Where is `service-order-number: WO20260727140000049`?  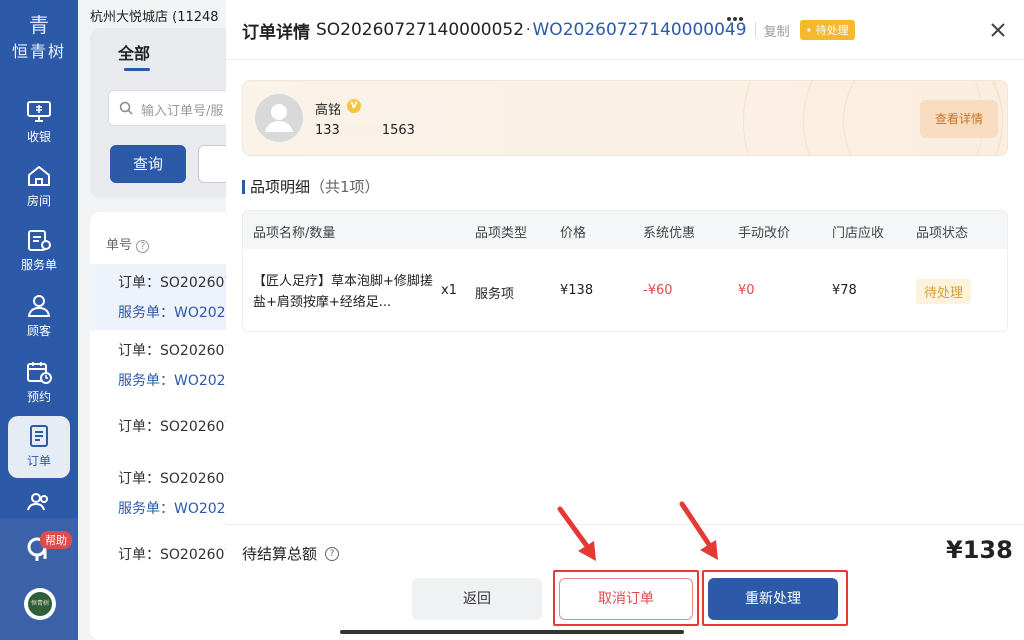
service-order-number: WO20260727140000049 is located at coordinates (640, 30).